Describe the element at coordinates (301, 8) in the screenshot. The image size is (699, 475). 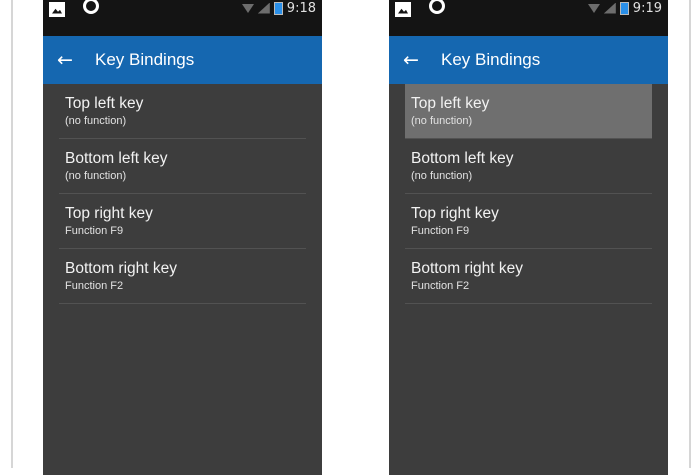
I see `status-time: 9:18` at that location.